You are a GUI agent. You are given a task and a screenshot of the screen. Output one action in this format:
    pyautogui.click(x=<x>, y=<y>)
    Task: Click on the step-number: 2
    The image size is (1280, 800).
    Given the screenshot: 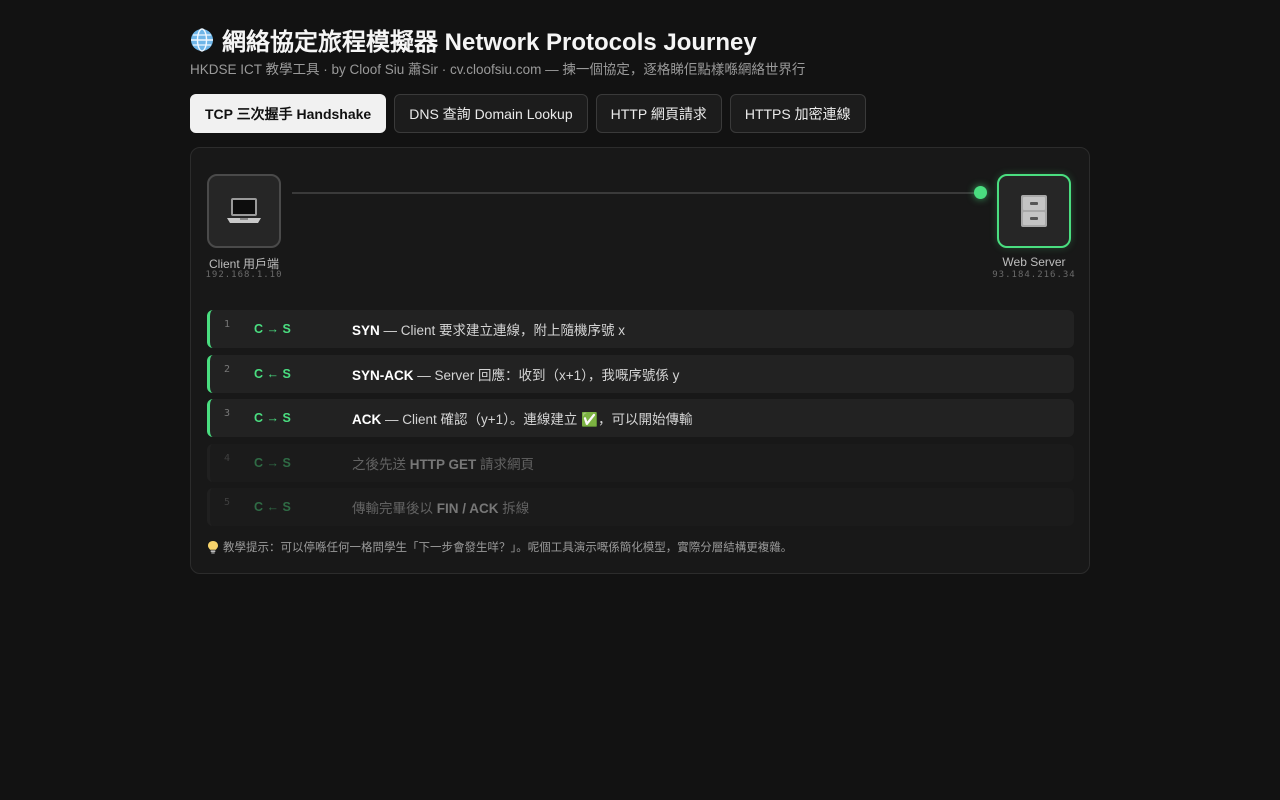 What is the action you would take?
    pyautogui.click(x=227, y=369)
    